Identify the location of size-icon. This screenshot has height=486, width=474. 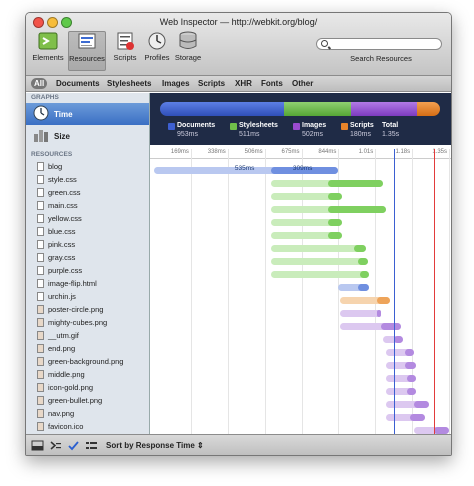
(41, 135).